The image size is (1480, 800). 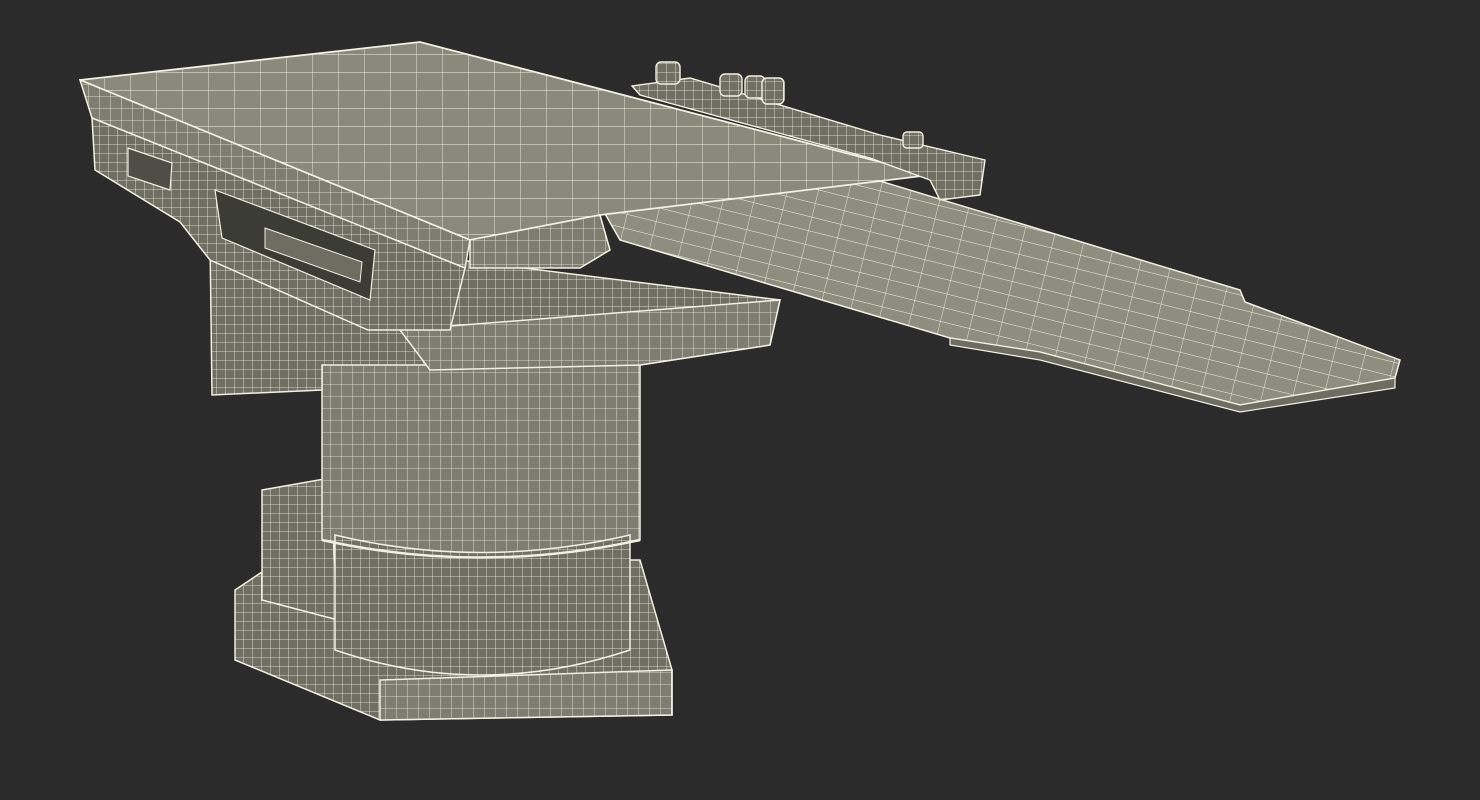 What do you see at coordinates (481, 507) in the screenshot?
I see `column` at bounding box center [481, 507].